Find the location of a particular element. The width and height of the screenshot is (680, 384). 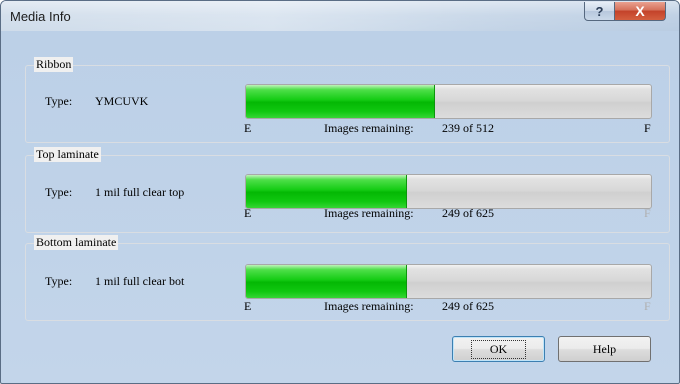

ribbon-type-value: YMCUVK is located at coordinates (122, 101).